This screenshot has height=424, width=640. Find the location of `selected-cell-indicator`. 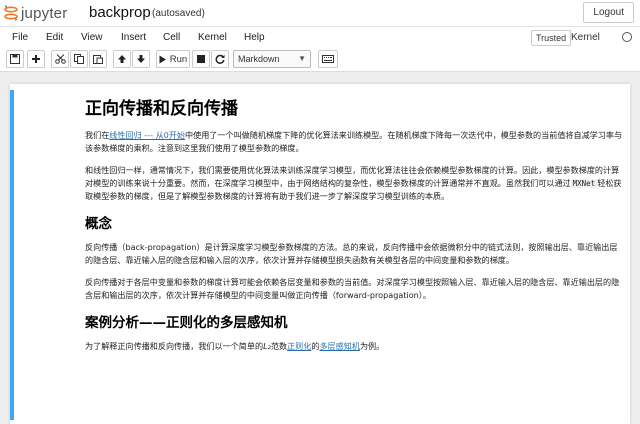

selected-cell-indicator is located at coordinates (12, 255).